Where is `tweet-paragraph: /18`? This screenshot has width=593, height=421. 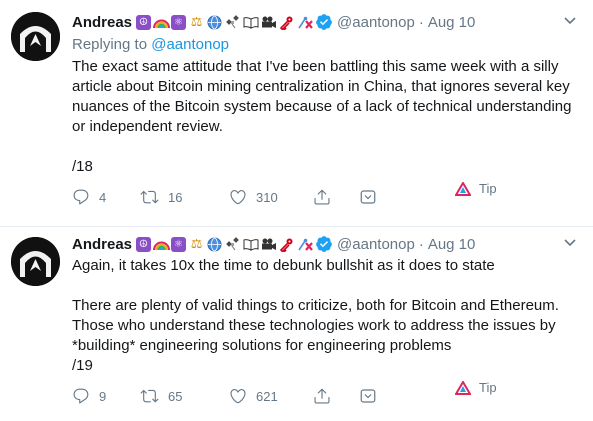 tweet-paragraph: /18 is located at coordinates (82, 166).